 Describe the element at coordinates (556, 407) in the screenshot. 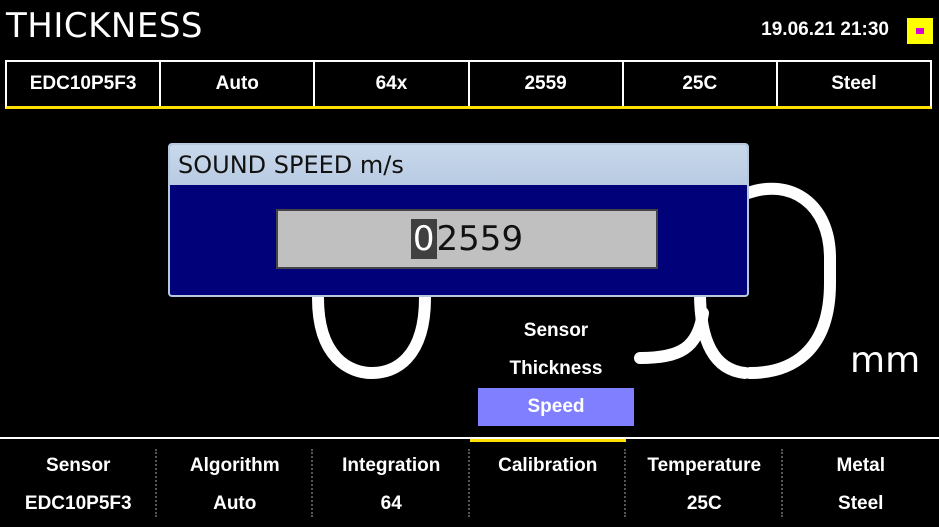

I see `menu-item-speed: Speed` at that location.